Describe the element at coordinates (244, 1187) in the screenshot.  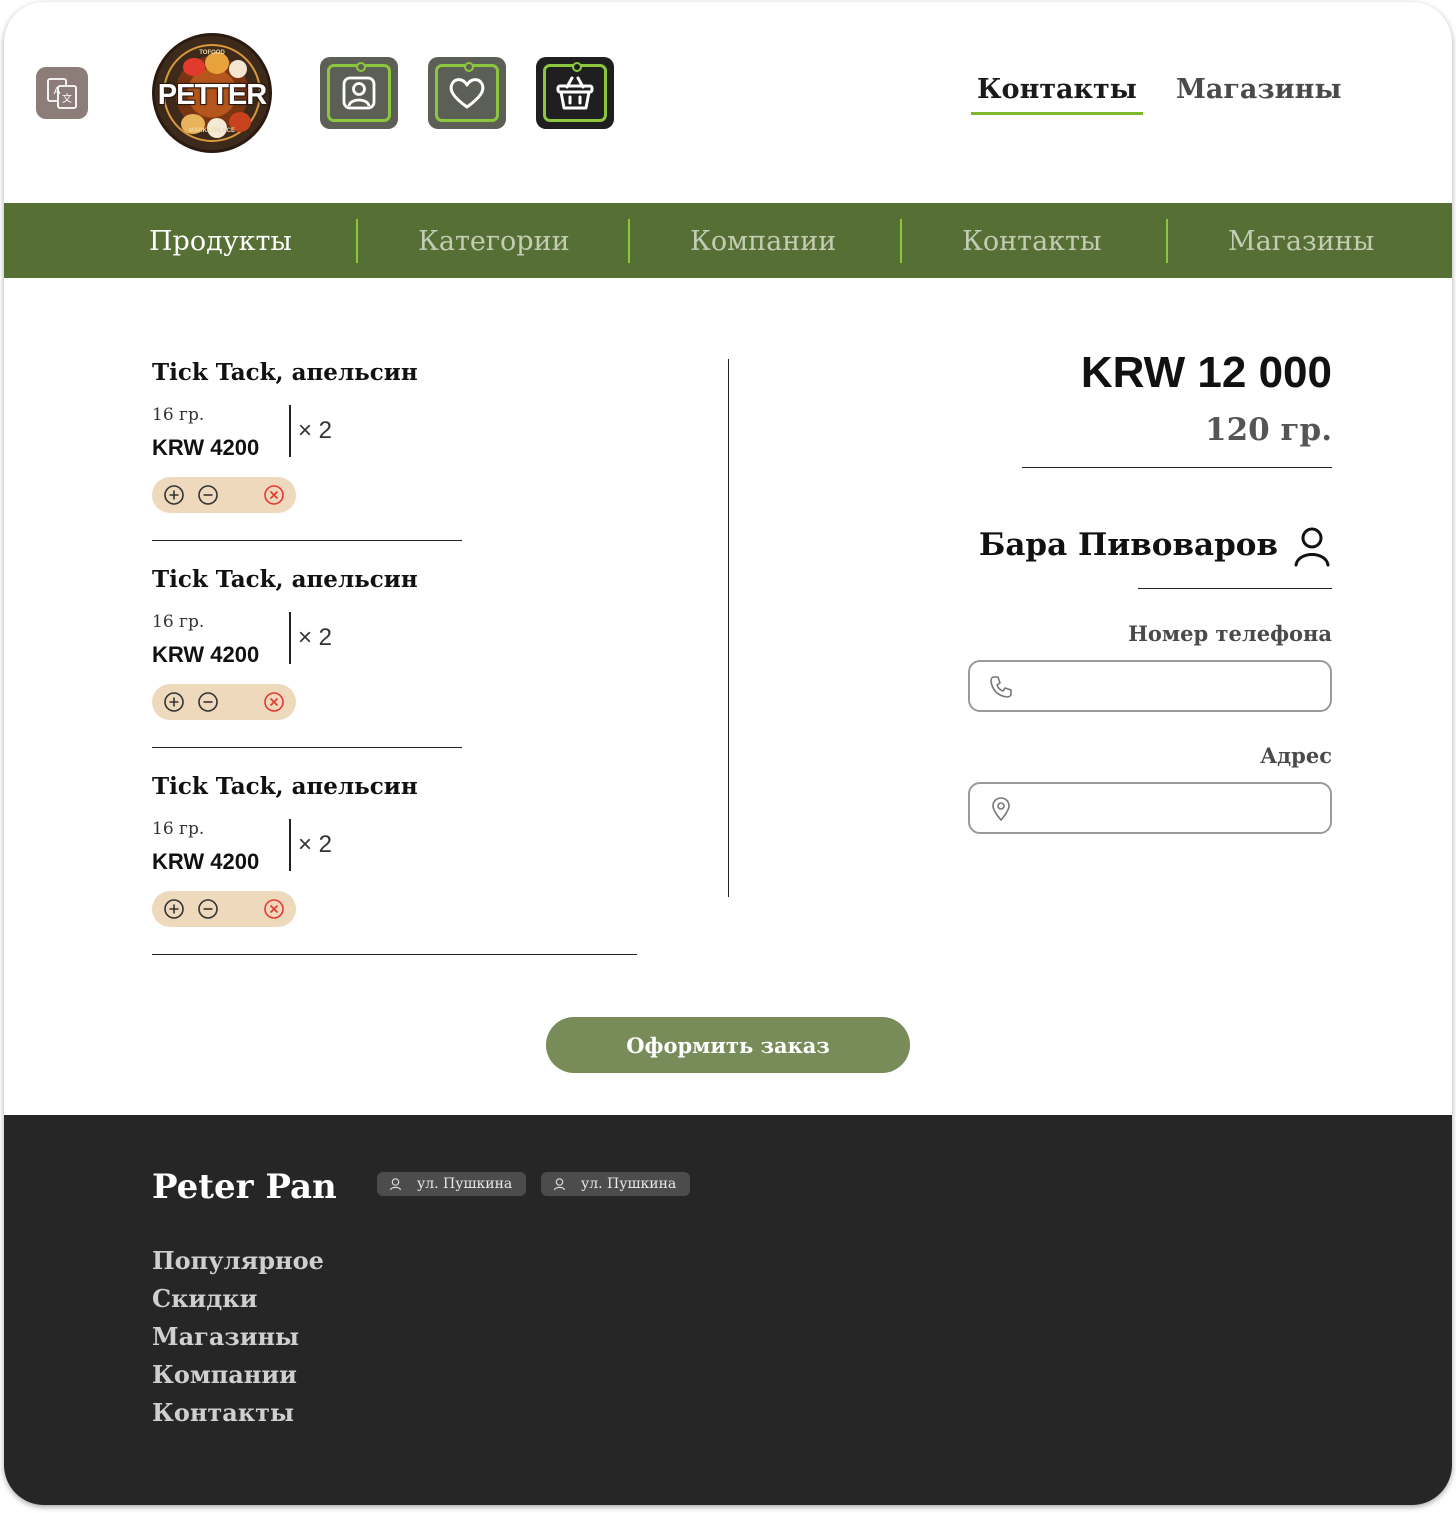
I see `footer-brand: Peter Pan` at that location.